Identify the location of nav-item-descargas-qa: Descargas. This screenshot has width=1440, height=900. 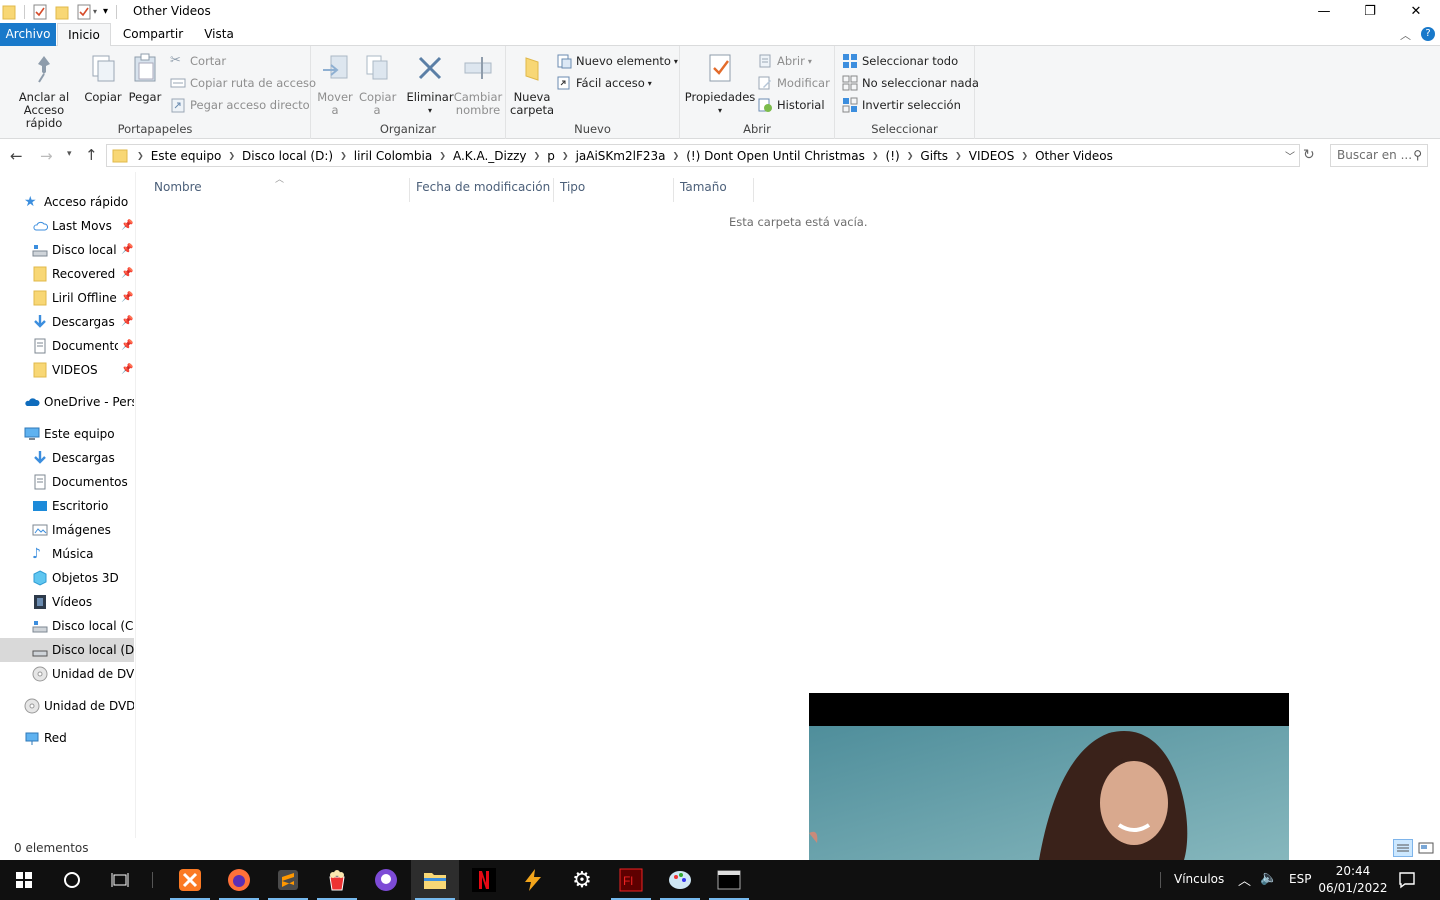
(75, 322).